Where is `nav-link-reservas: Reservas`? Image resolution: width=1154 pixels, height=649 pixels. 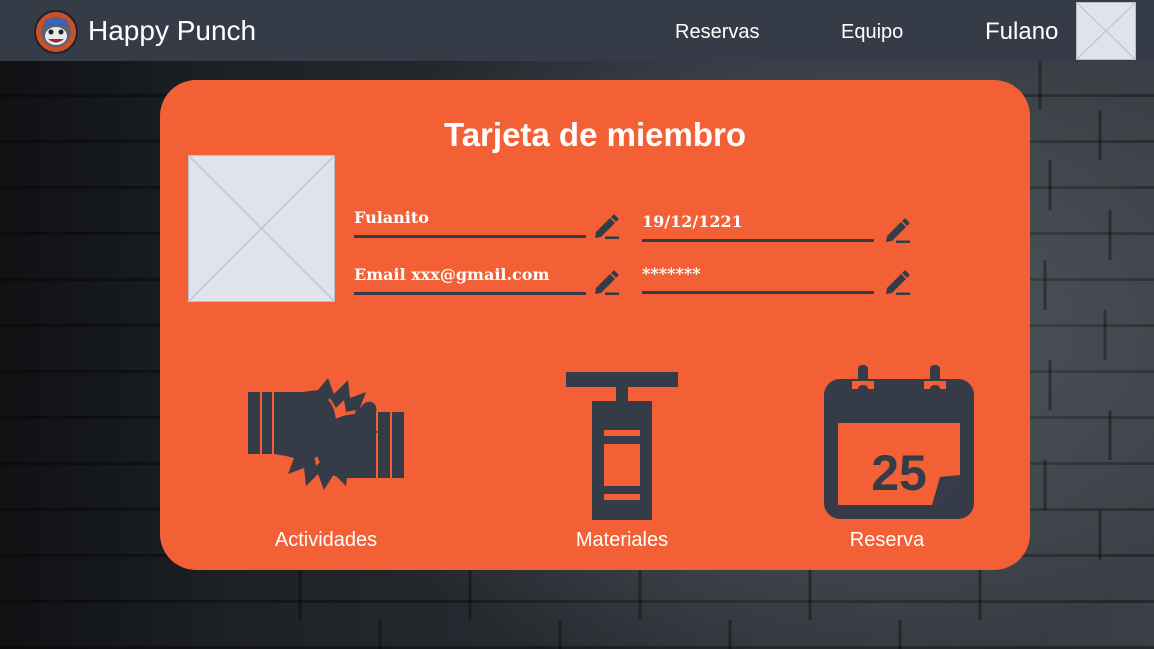 nav-link-reservas: Reservas is located at coordinates (717, 32).